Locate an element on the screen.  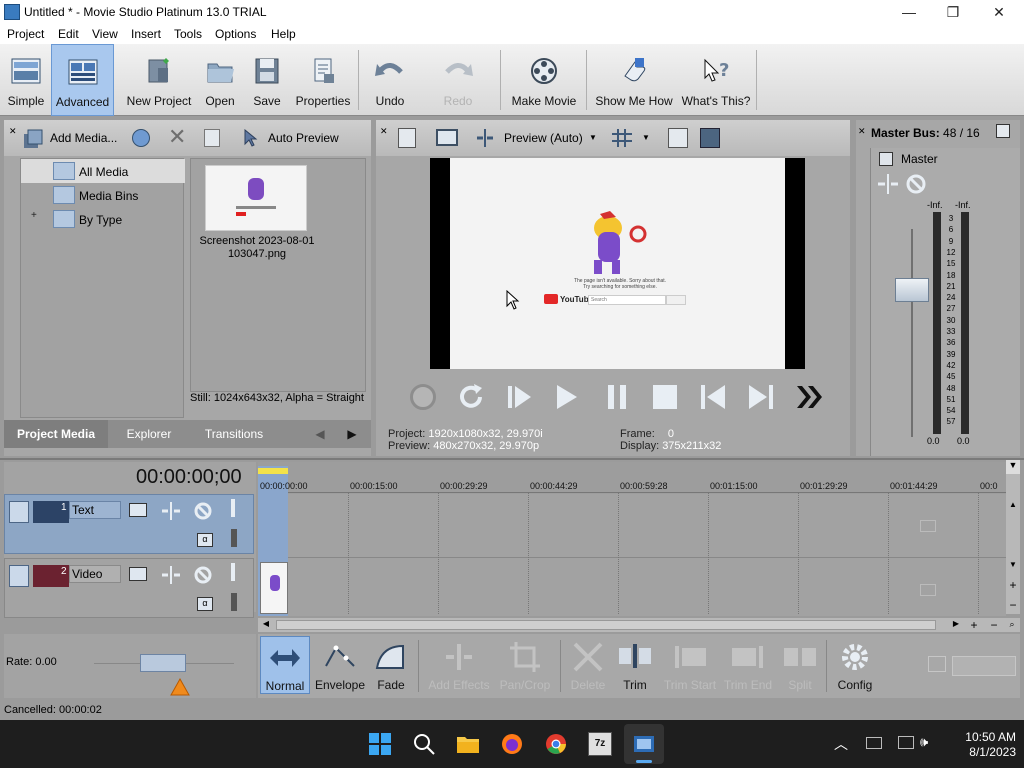
play-from-start-icon is located at coordinates (519, 397).